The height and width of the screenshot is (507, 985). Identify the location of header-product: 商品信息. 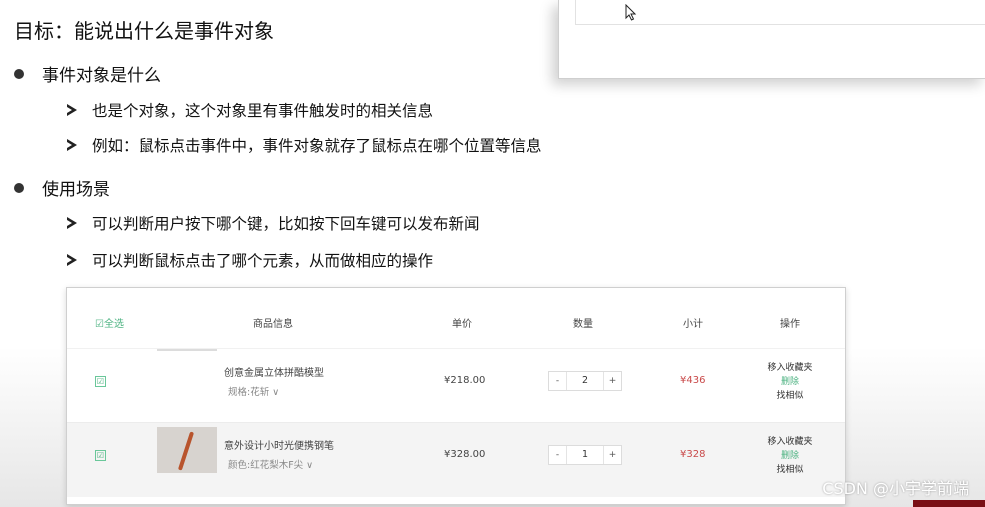
(273, 324).